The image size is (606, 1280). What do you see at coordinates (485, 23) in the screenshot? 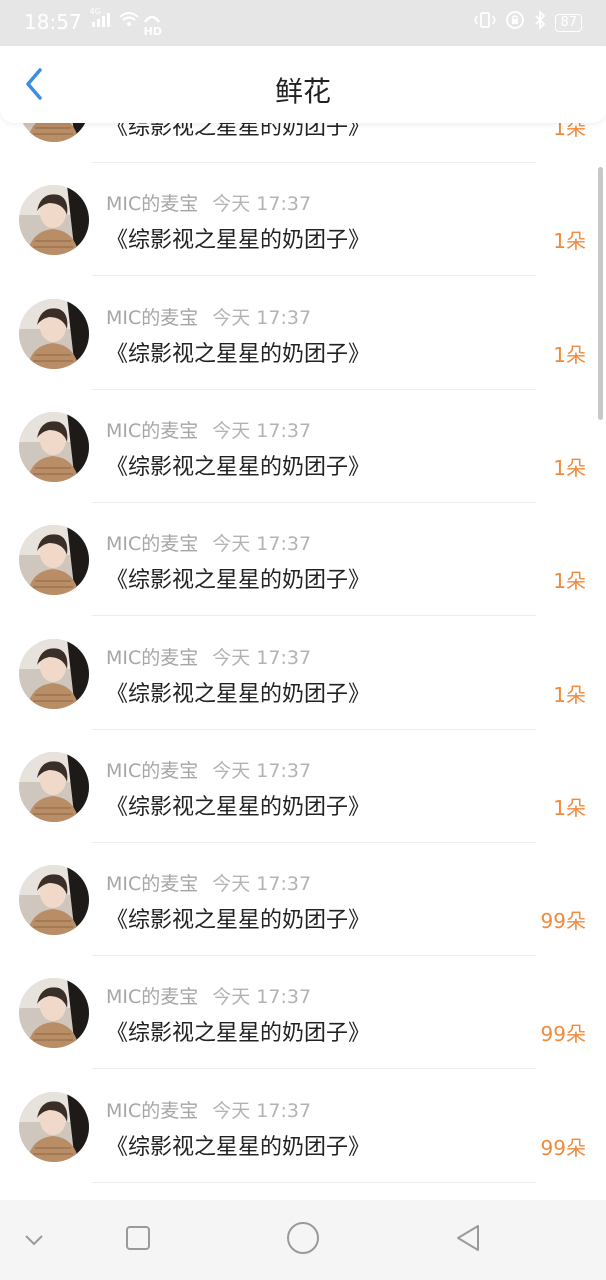
I see `vibrate-icon` at bounding box center [485, 23].